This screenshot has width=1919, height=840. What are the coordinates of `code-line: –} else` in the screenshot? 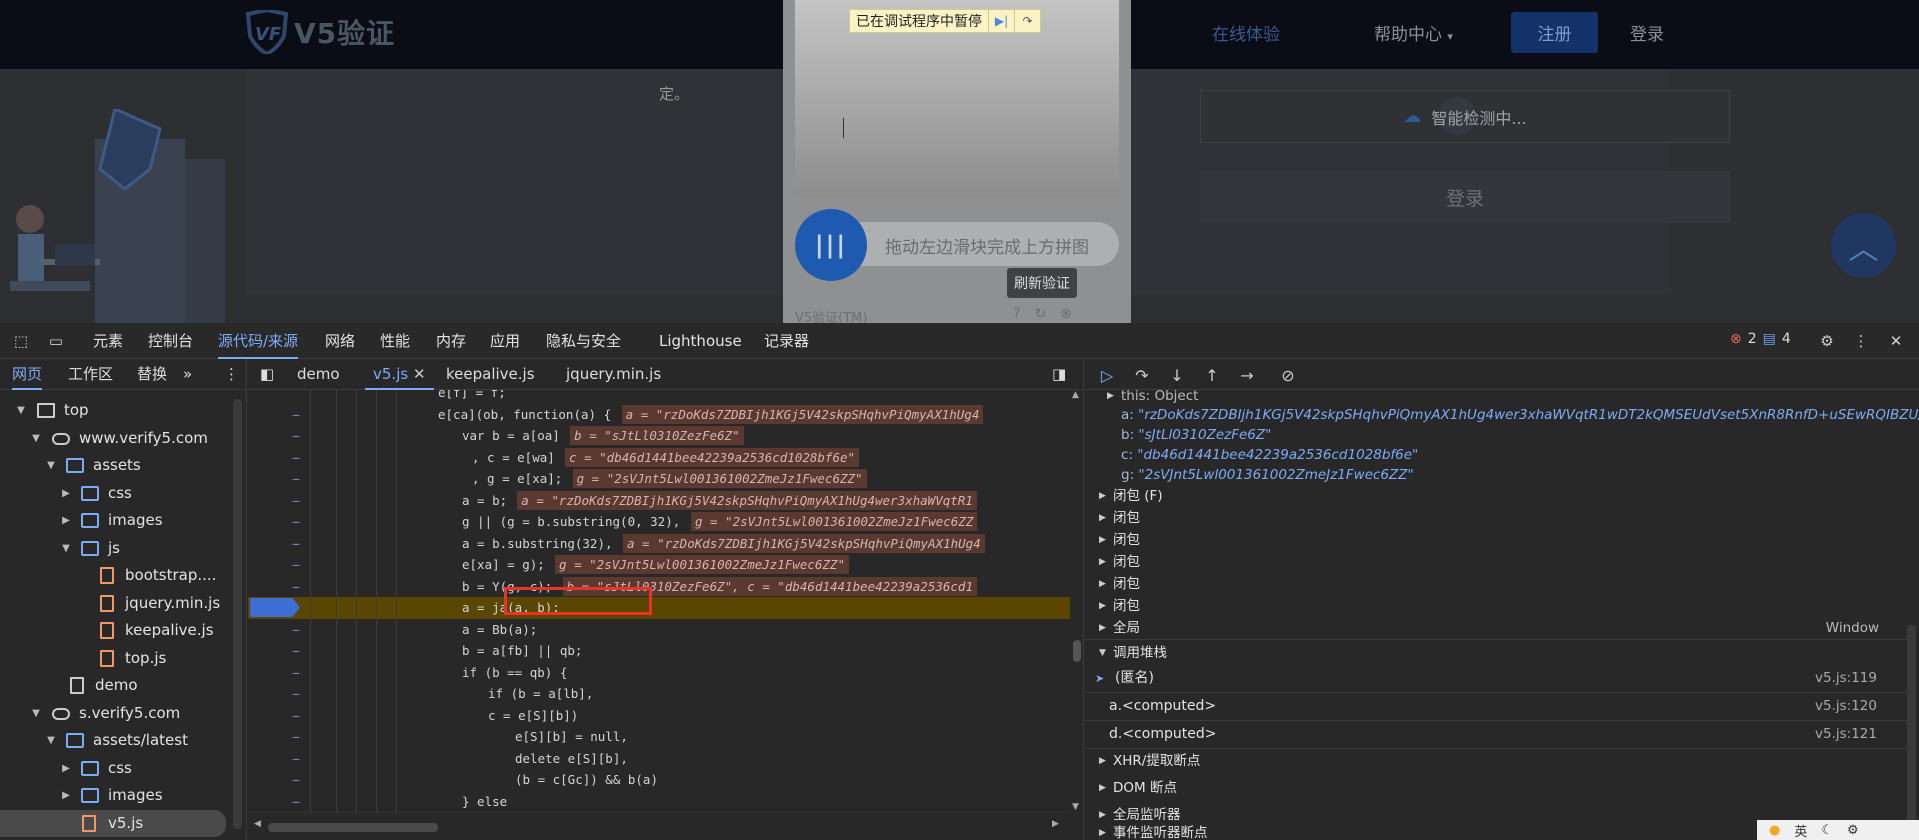 It's located at (659, 802).